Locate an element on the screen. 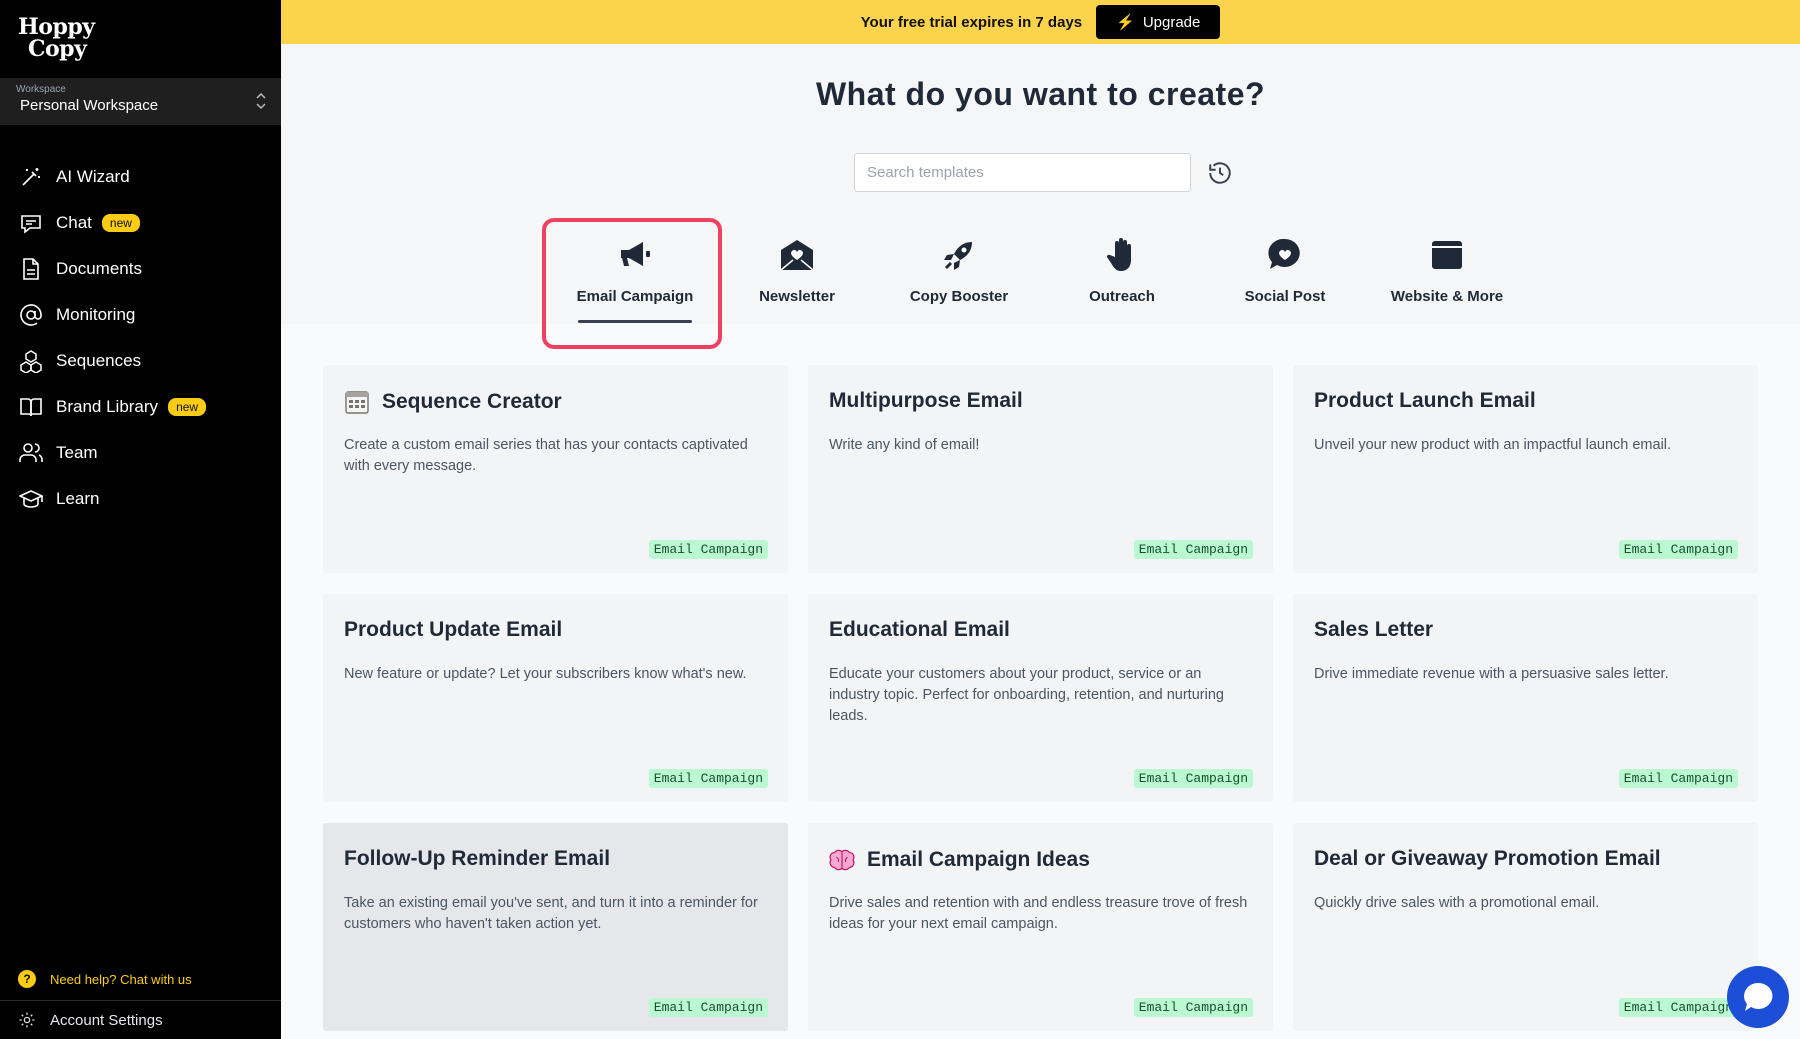  tab-label: Newsletter is located at coordinates (797, 296).